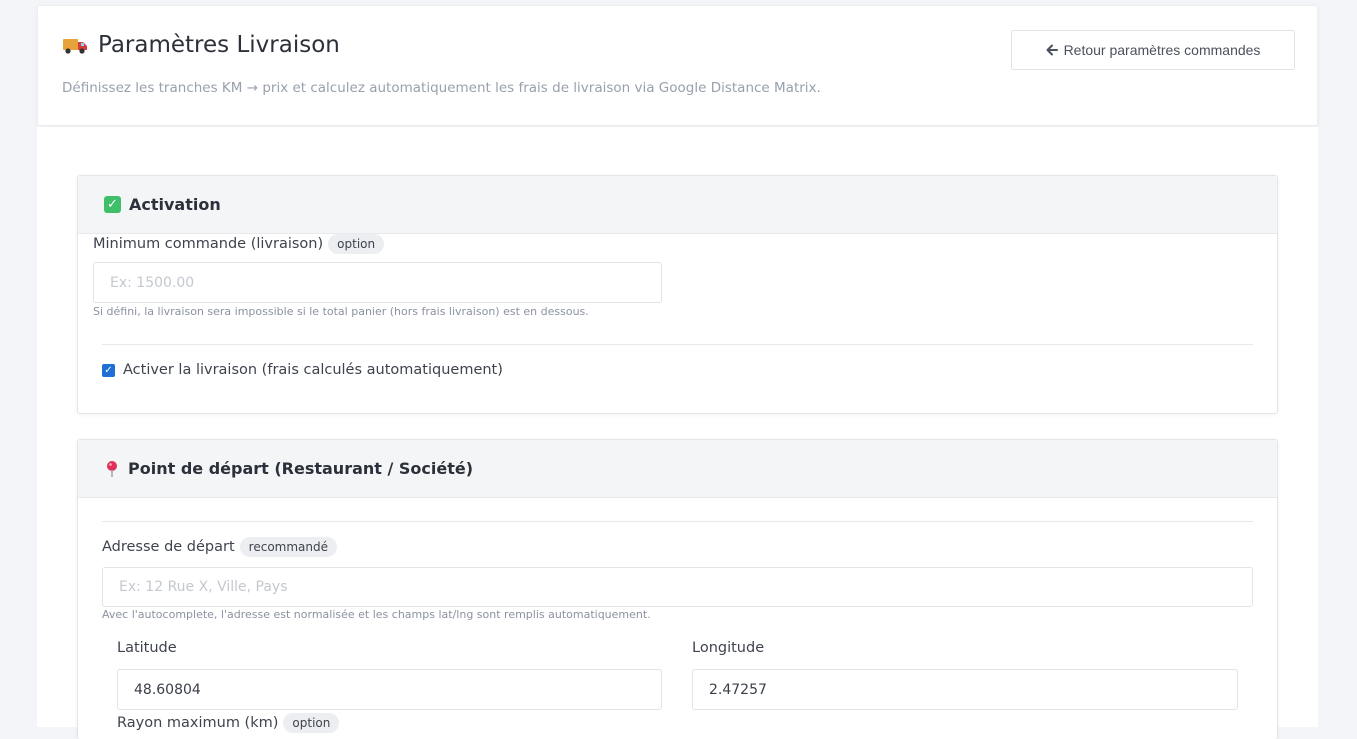 The height and width of the screenshot is (739, 1357). I want to click on longitude-label-text: Longitude, so click(728, 648).